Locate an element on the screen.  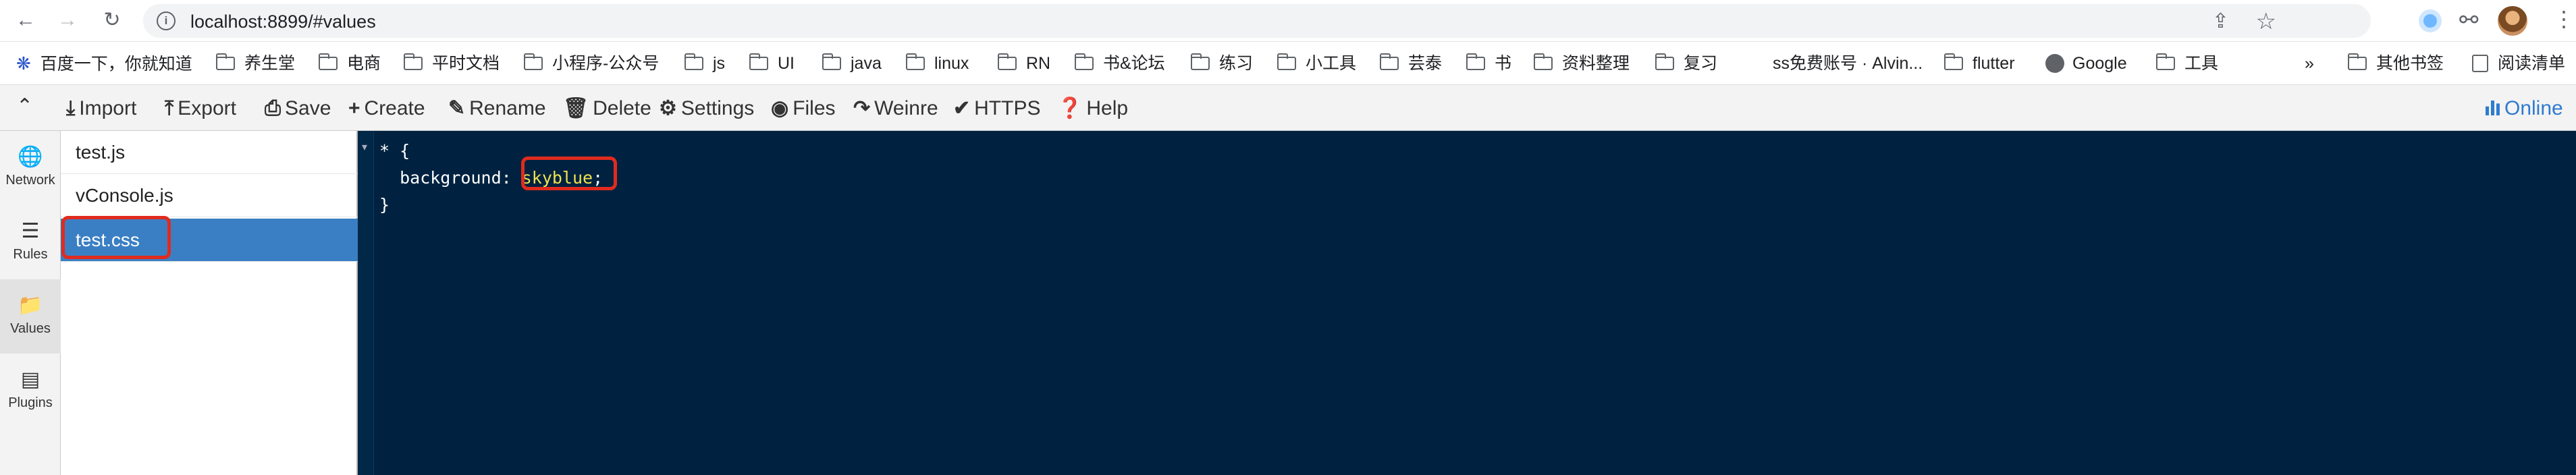
chevron-up-icon: ⌃ is located at coordinates (25, 106).